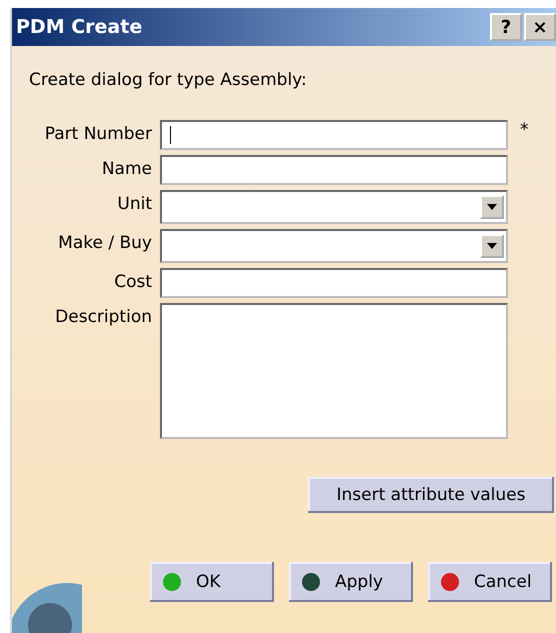  I want to click on field-label: Make / Buy, so click(104, 242).